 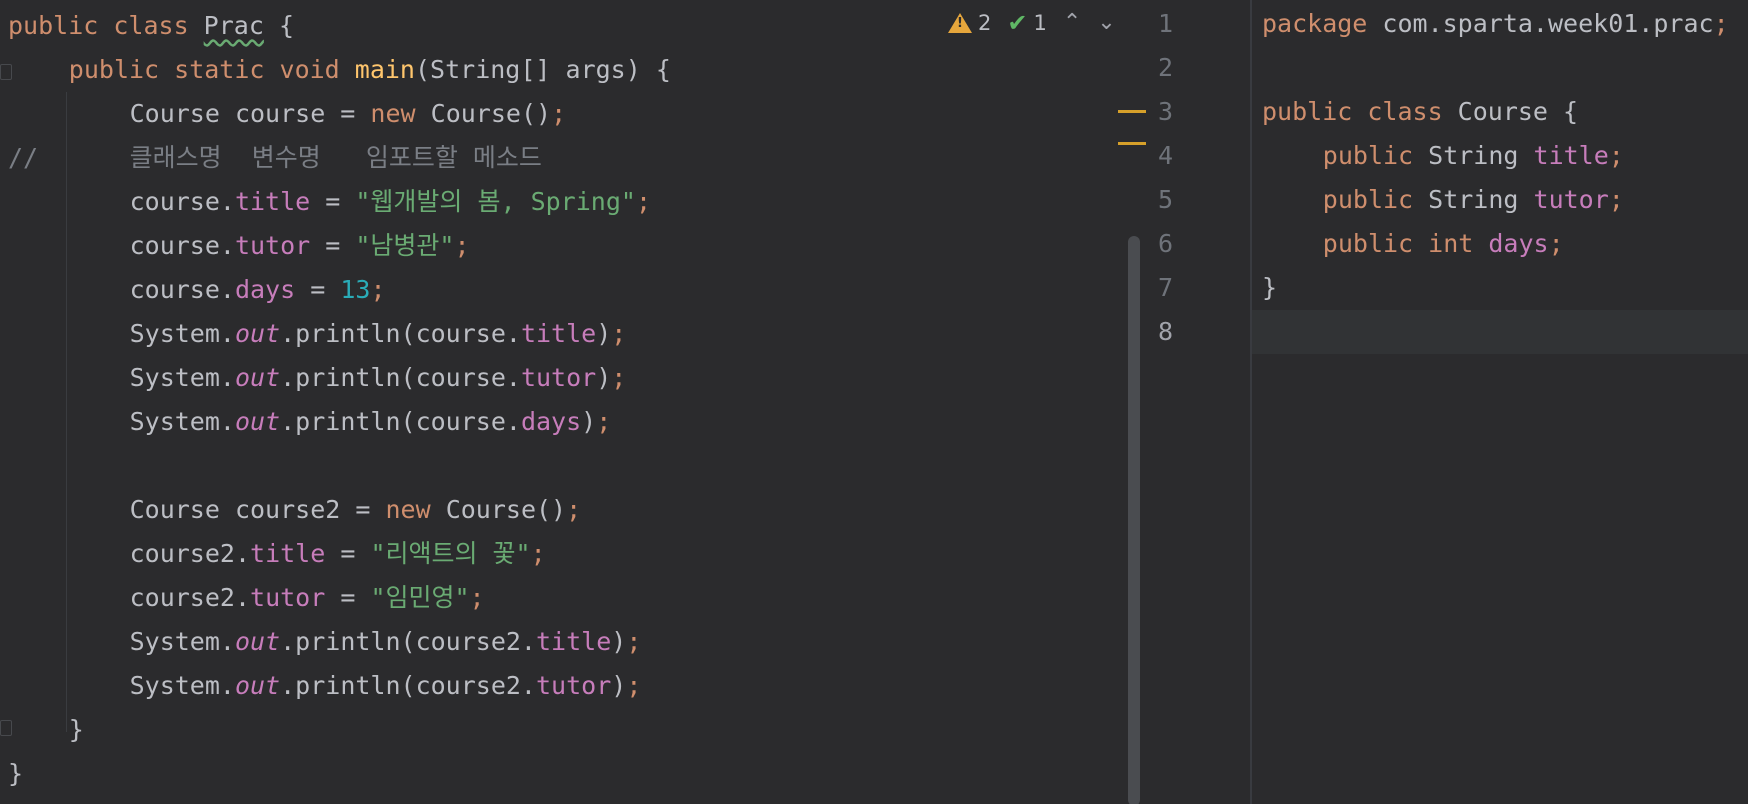 What do you see at coordinates (1443, 244) in the screenshot?
I see `code-line: public int days;` at bounding box center [1443, 244].